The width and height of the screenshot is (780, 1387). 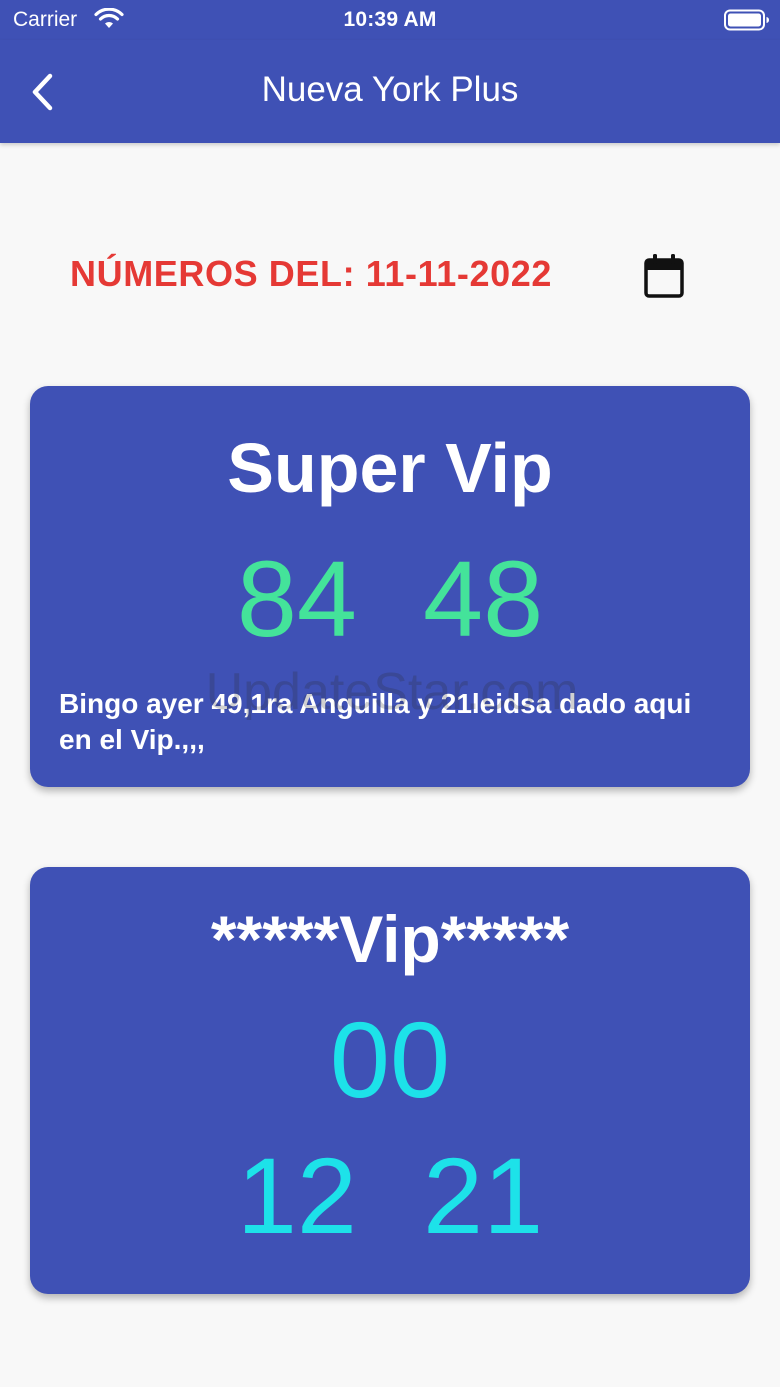 What do you see at coordinates (390, 1196) in the screenshot?
I see `number-row: 12 21` at bounding box center [390, 1196].